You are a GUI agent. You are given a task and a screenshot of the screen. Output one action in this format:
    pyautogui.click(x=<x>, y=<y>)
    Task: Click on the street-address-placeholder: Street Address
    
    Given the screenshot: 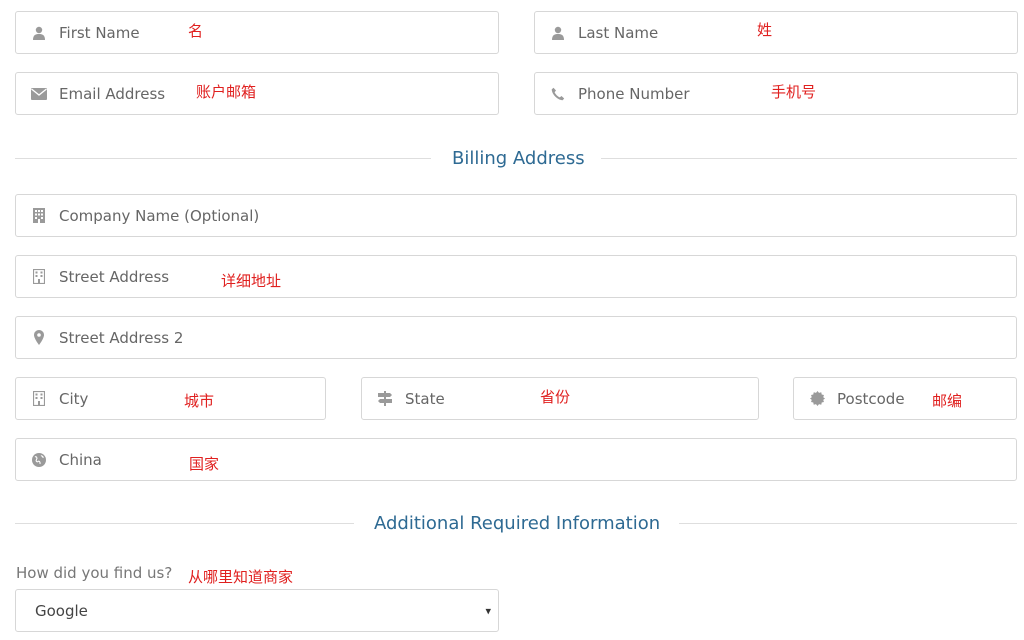 What is the action you would take?
    pyautogui.click(x=114, y=276)
    